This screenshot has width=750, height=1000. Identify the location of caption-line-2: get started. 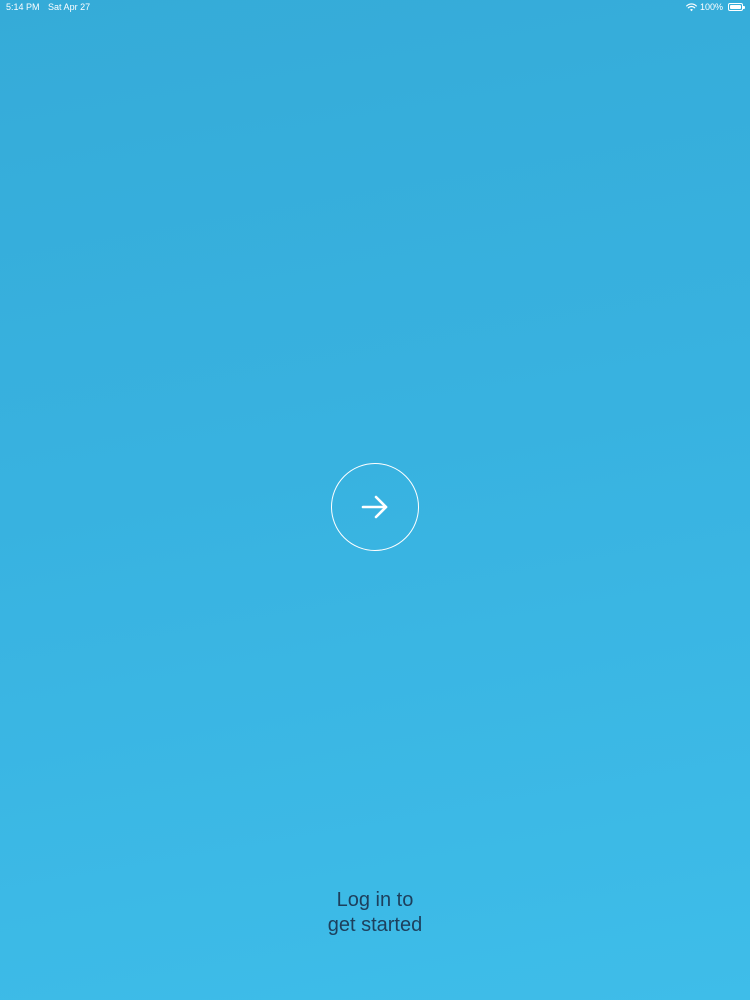
(375, 925).